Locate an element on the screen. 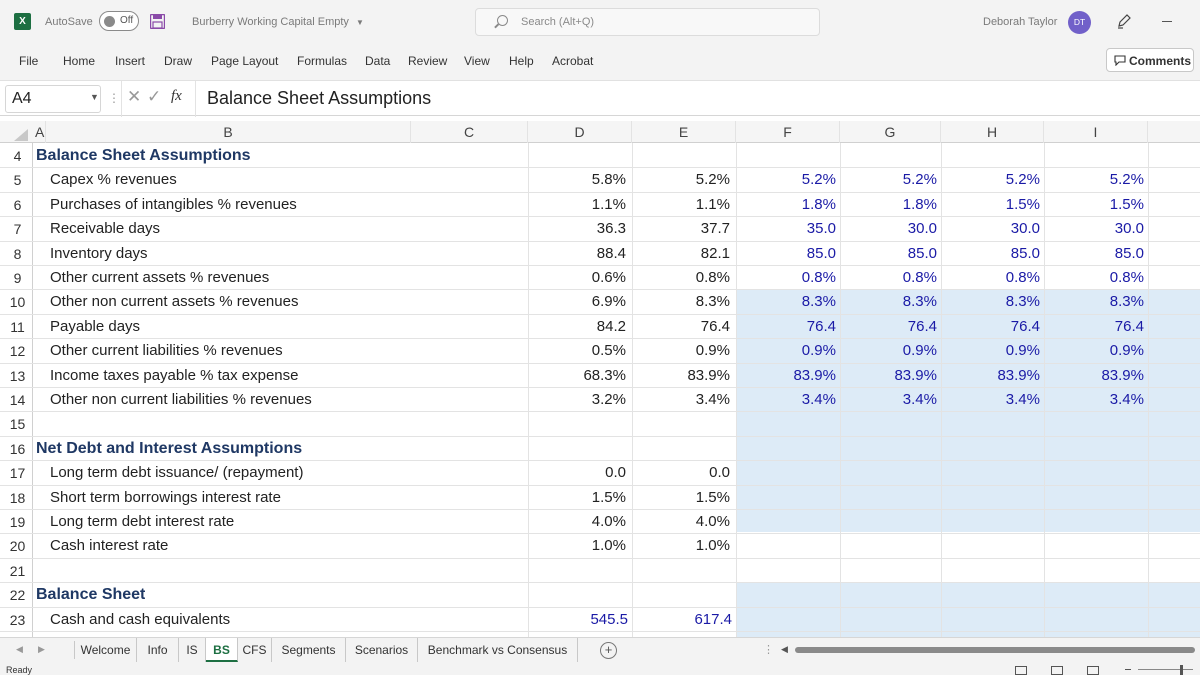 This screenshot has width=1200, height=675. insert-function-icon: fx is located at coordinates (176, 96).